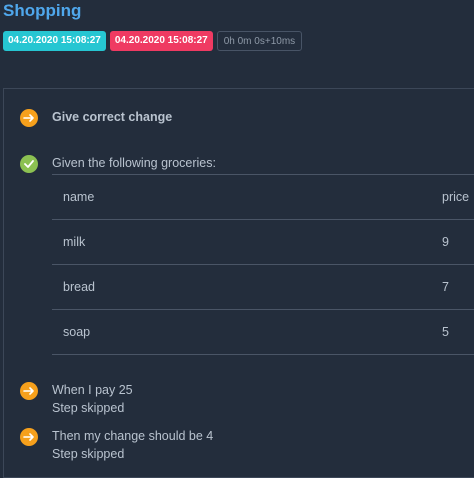 This screenshot has height=478, width=474. What do you see at coordinates (29, 164) in the screenshot?
I see `check-icon` at bounding box center [29, 164].